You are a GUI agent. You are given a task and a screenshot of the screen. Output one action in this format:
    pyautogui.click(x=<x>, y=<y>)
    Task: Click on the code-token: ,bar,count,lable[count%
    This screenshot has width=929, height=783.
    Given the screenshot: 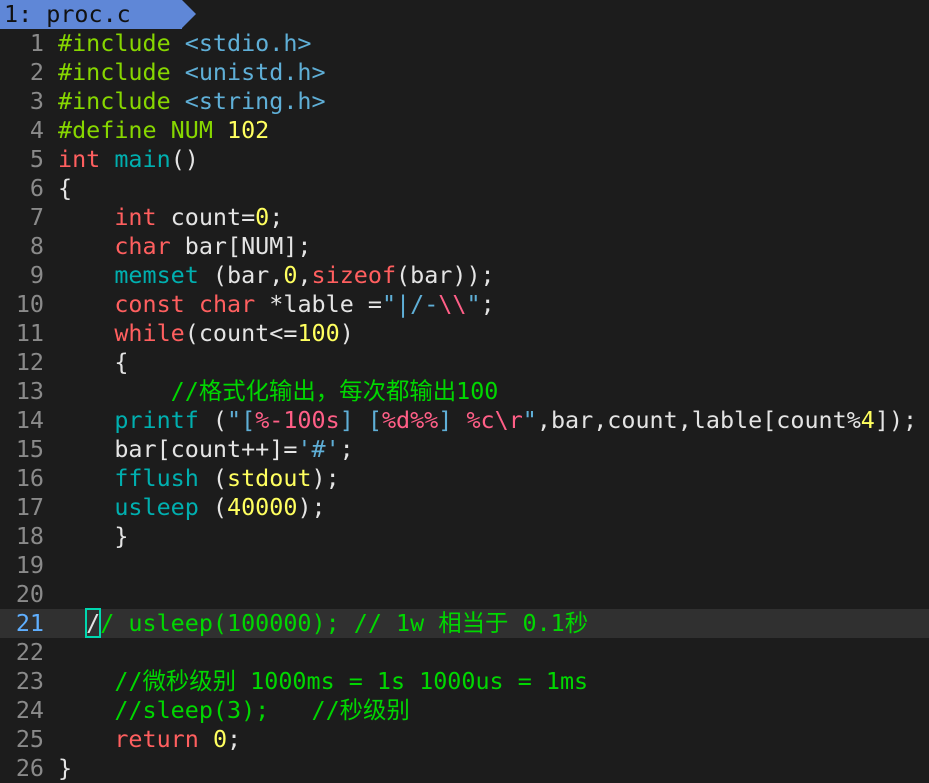 What is the action you would take?
    pyautogui.click(x=698, y=420)
    